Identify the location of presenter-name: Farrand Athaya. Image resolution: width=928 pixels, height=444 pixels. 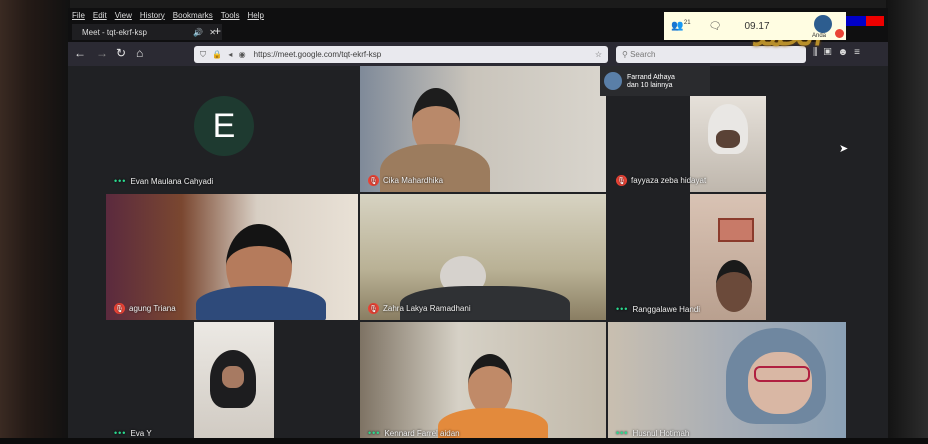
(651, 77).